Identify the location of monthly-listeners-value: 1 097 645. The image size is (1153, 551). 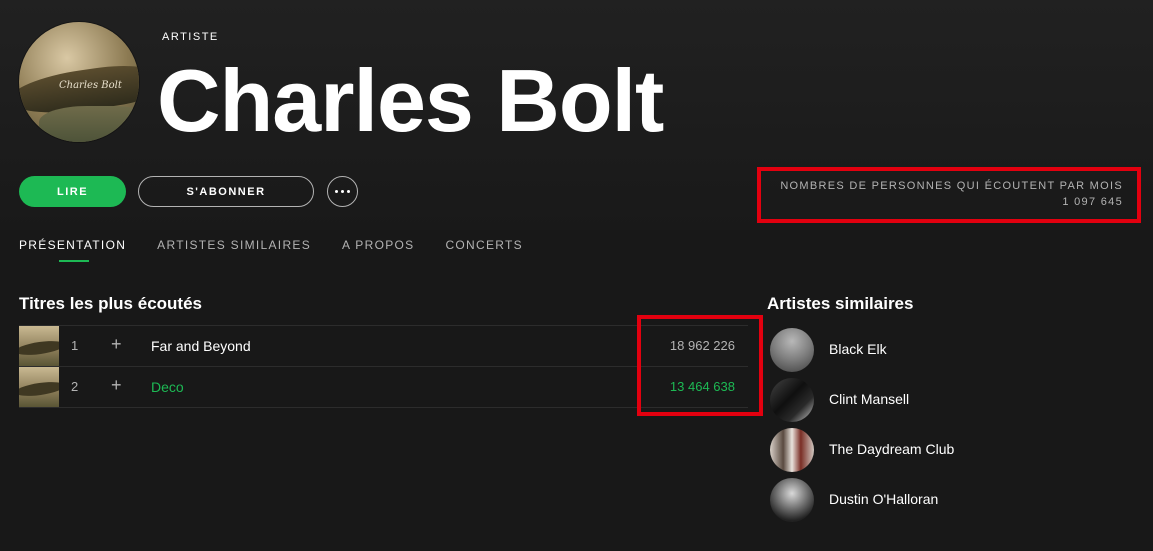
(1092, 202).